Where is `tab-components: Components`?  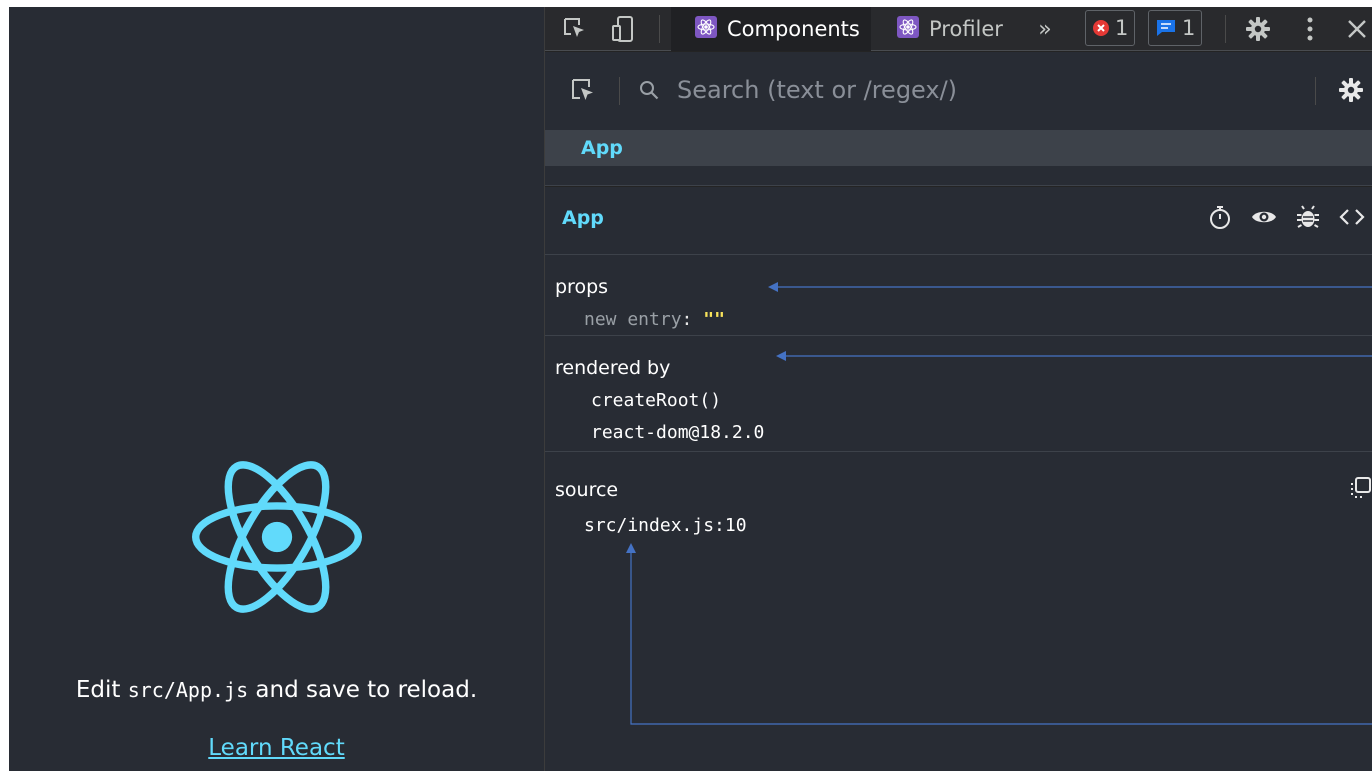 tab-components: Components is located at coordinates (771, 29).